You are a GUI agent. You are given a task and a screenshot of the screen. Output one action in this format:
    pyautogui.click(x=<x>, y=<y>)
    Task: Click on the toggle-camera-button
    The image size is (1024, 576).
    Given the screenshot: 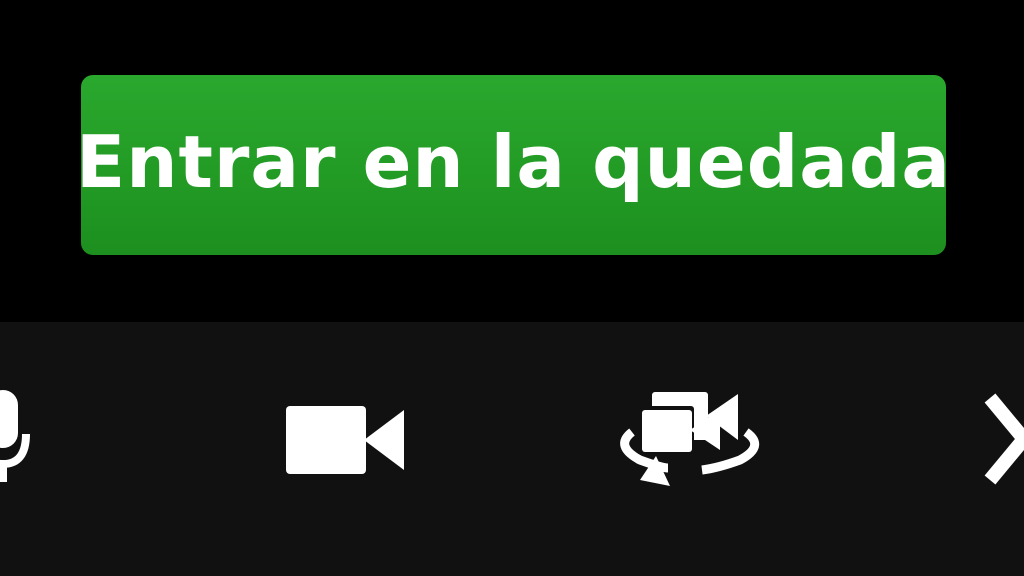 What is the action you would take?
    pyautogui.click(x=345, y=440)
    